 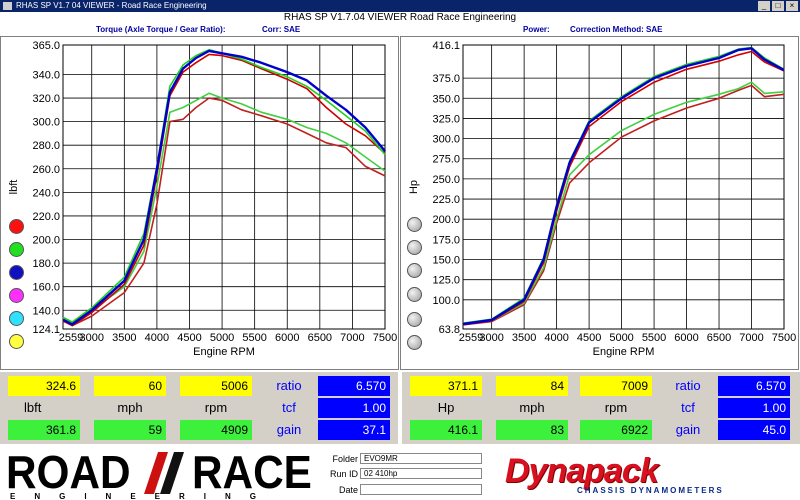 I want to click on value-ratio: 6.570, so click(x=754, y=386).